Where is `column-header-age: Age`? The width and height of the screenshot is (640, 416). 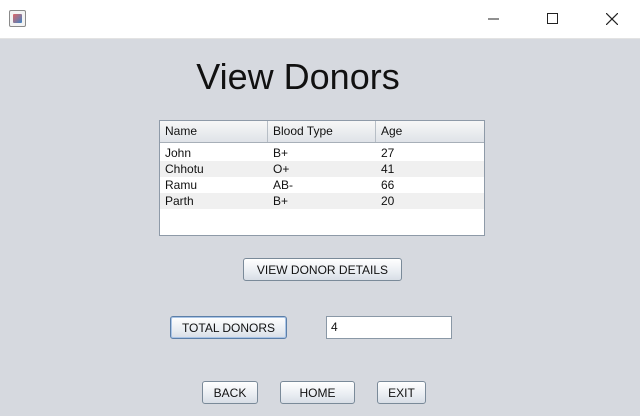
column-header-age: Age is located at coordinates (430, 131).